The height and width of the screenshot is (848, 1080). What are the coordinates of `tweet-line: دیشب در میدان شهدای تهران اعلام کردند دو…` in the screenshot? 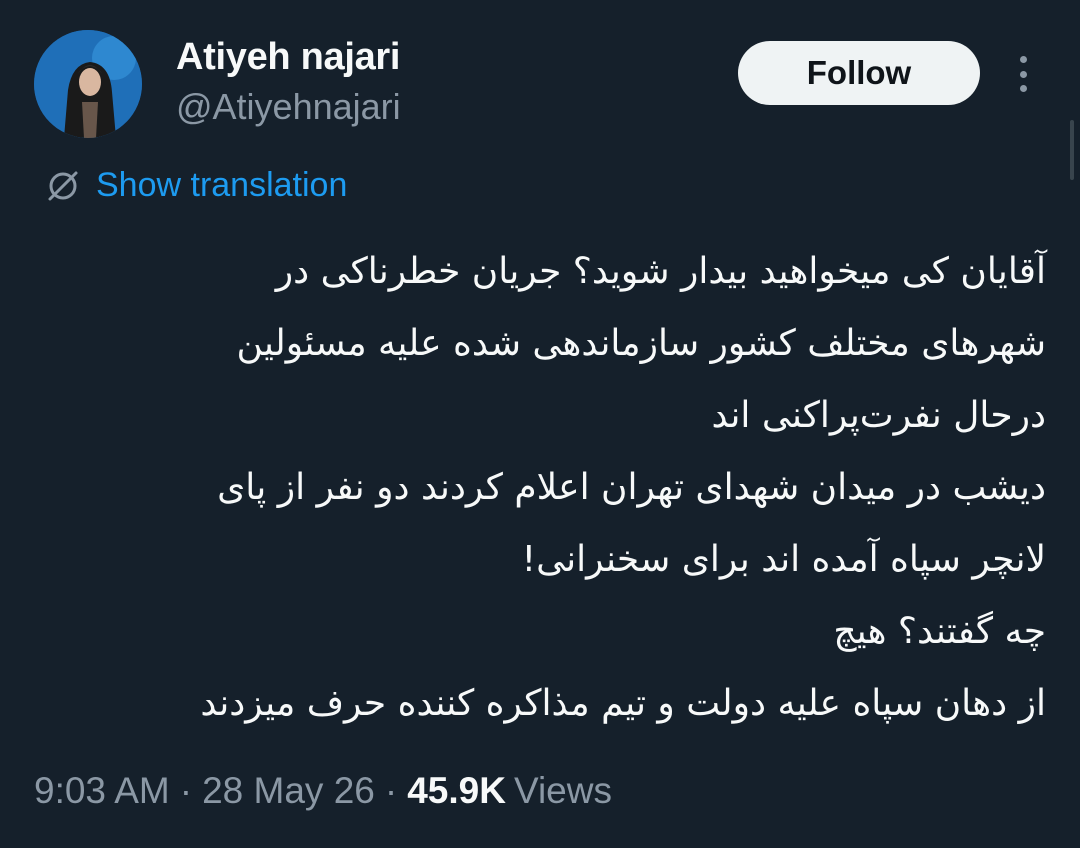 It's located at (631, 487).